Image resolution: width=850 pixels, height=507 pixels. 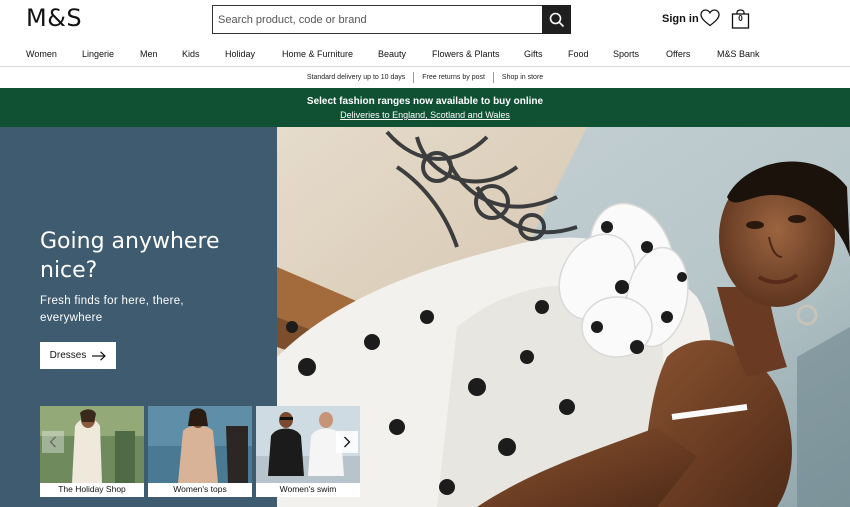 I want to click on holiday-shop-label: The Holiday Shop, so click(x=92, y=489).